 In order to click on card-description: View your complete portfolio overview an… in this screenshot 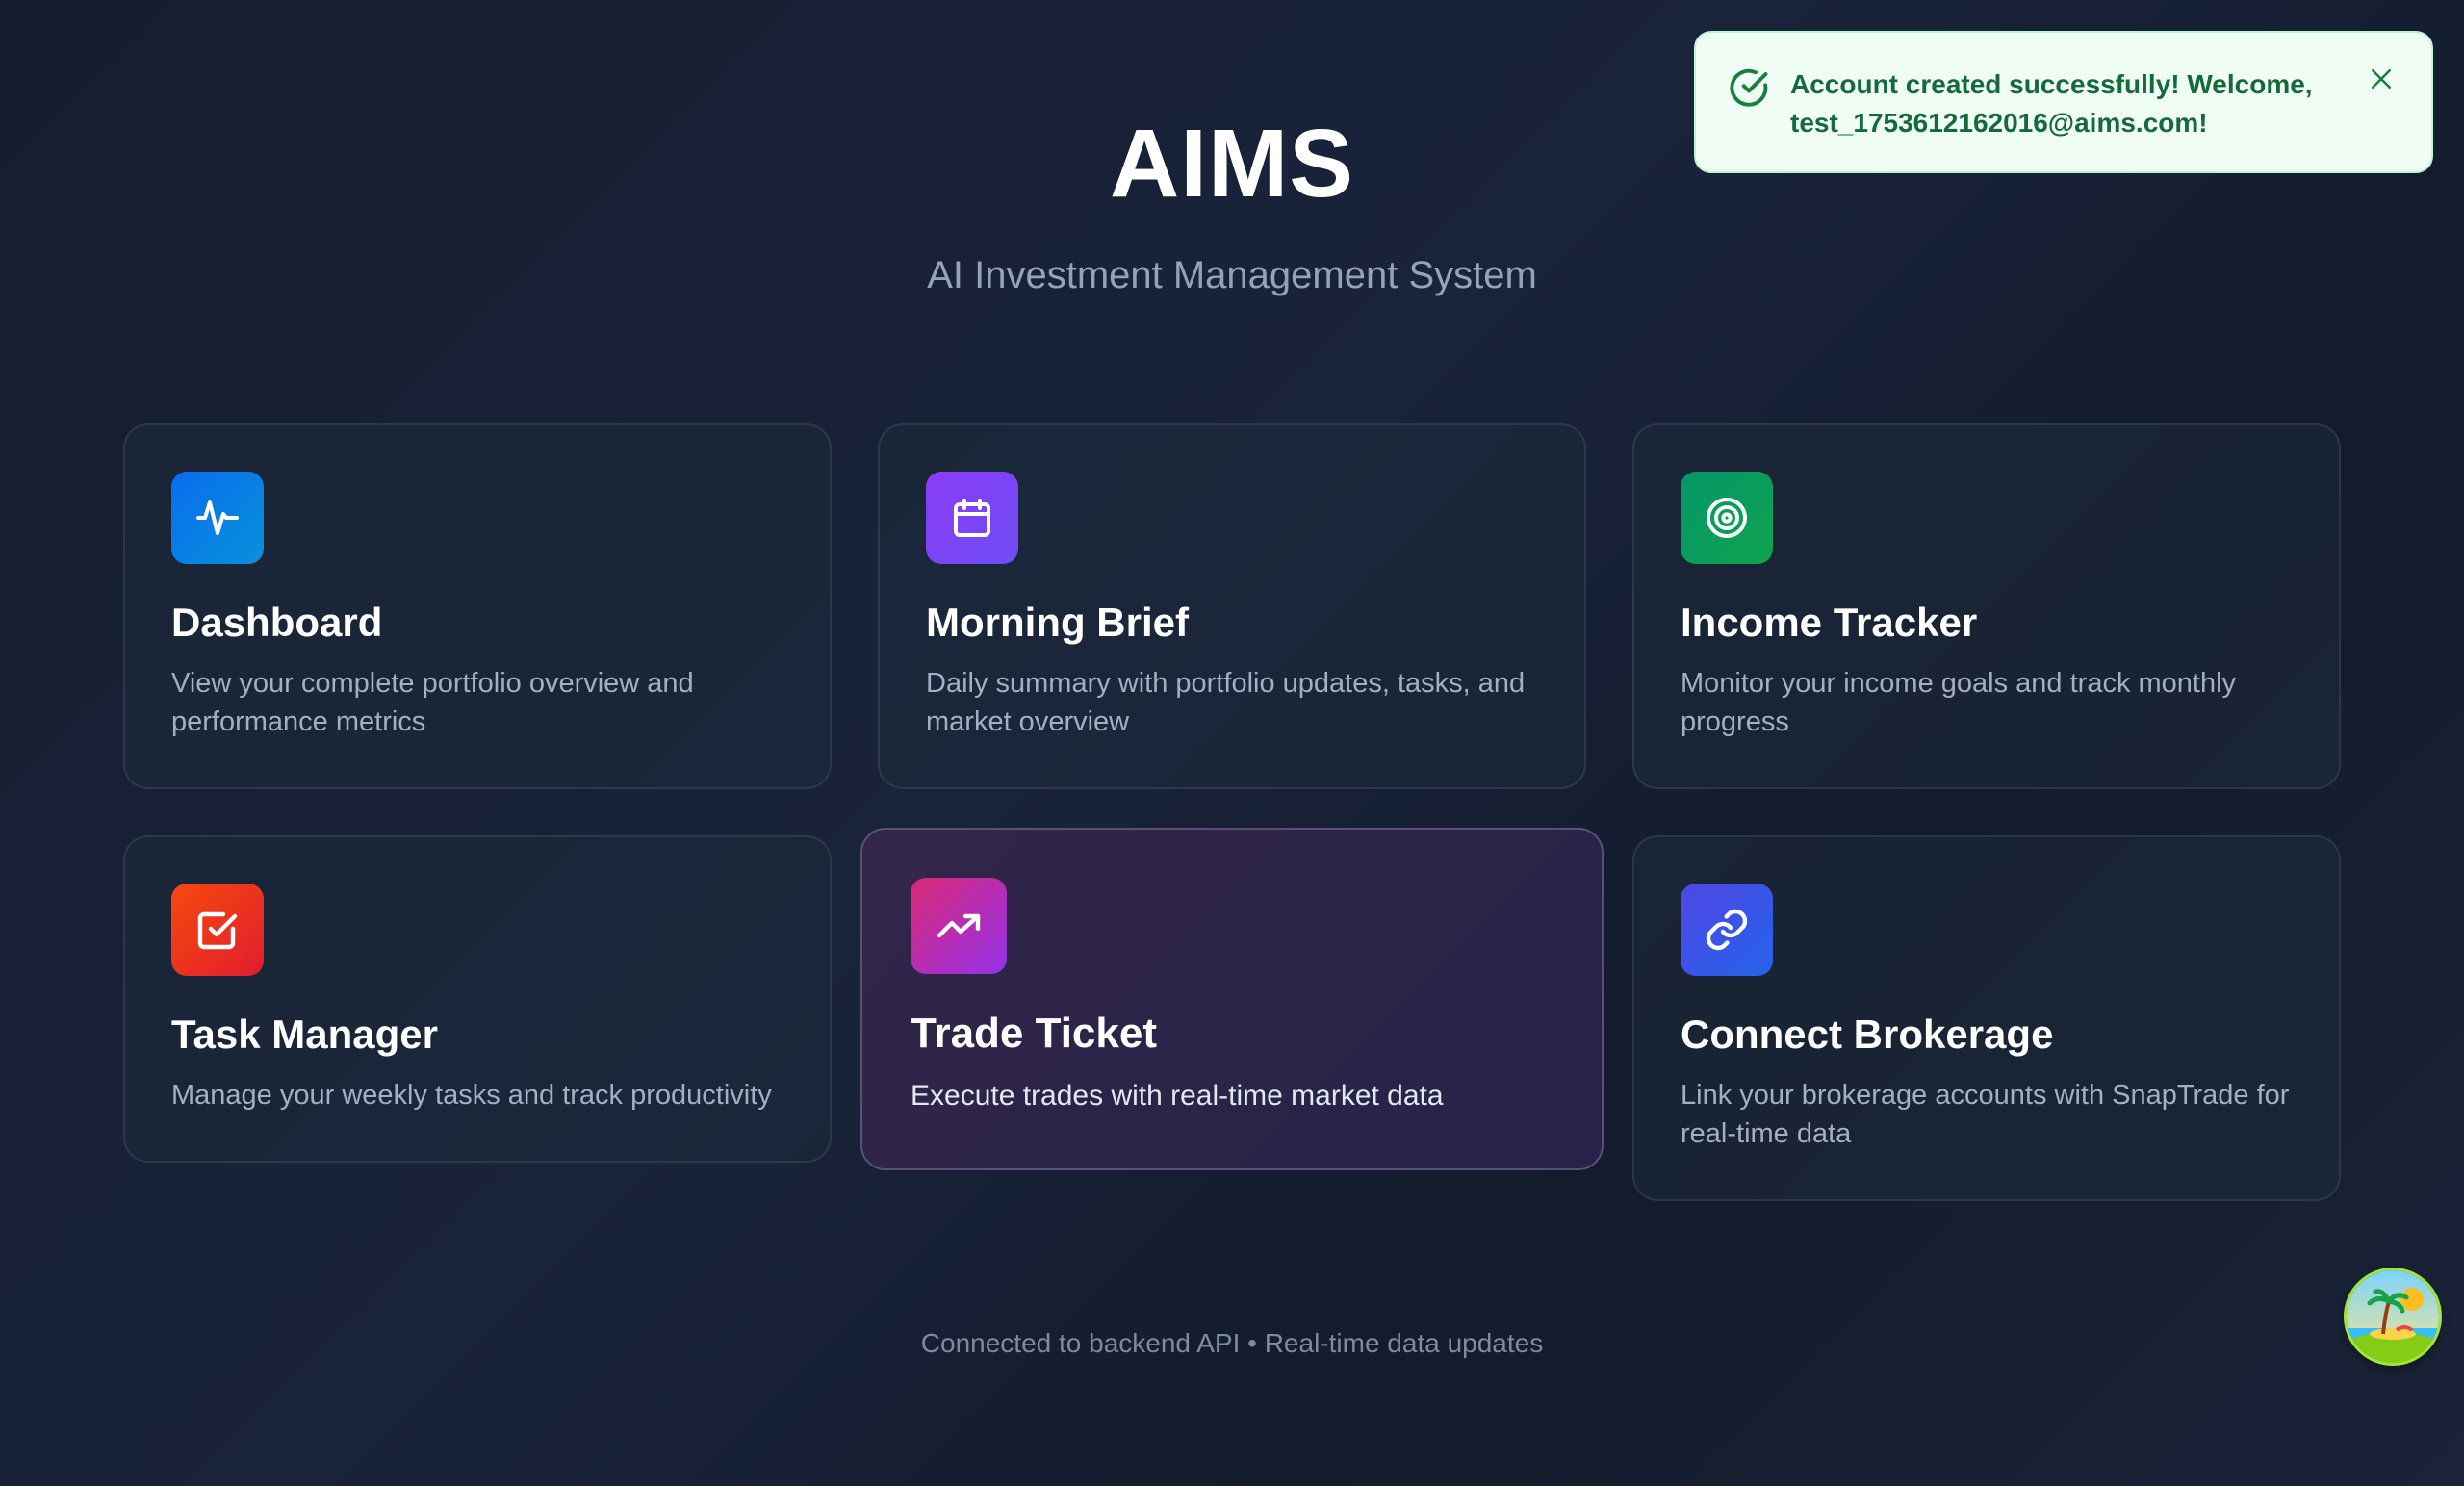, I will do `click(432, 703)`.